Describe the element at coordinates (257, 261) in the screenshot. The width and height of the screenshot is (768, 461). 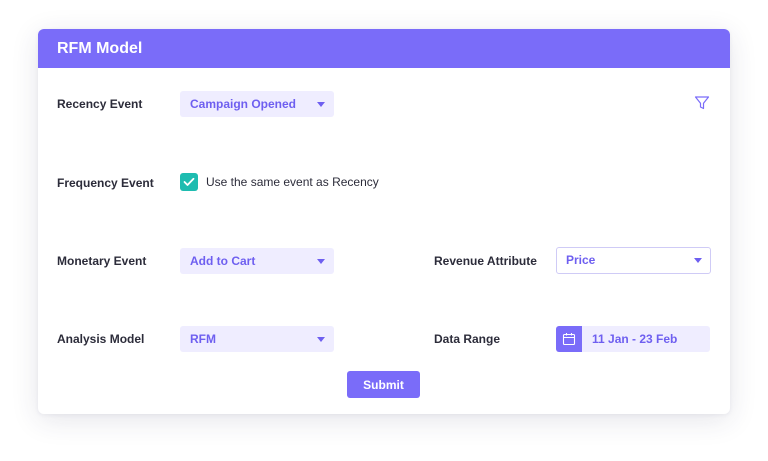
I see `monetary-event-select: Add to Cart` at that location.